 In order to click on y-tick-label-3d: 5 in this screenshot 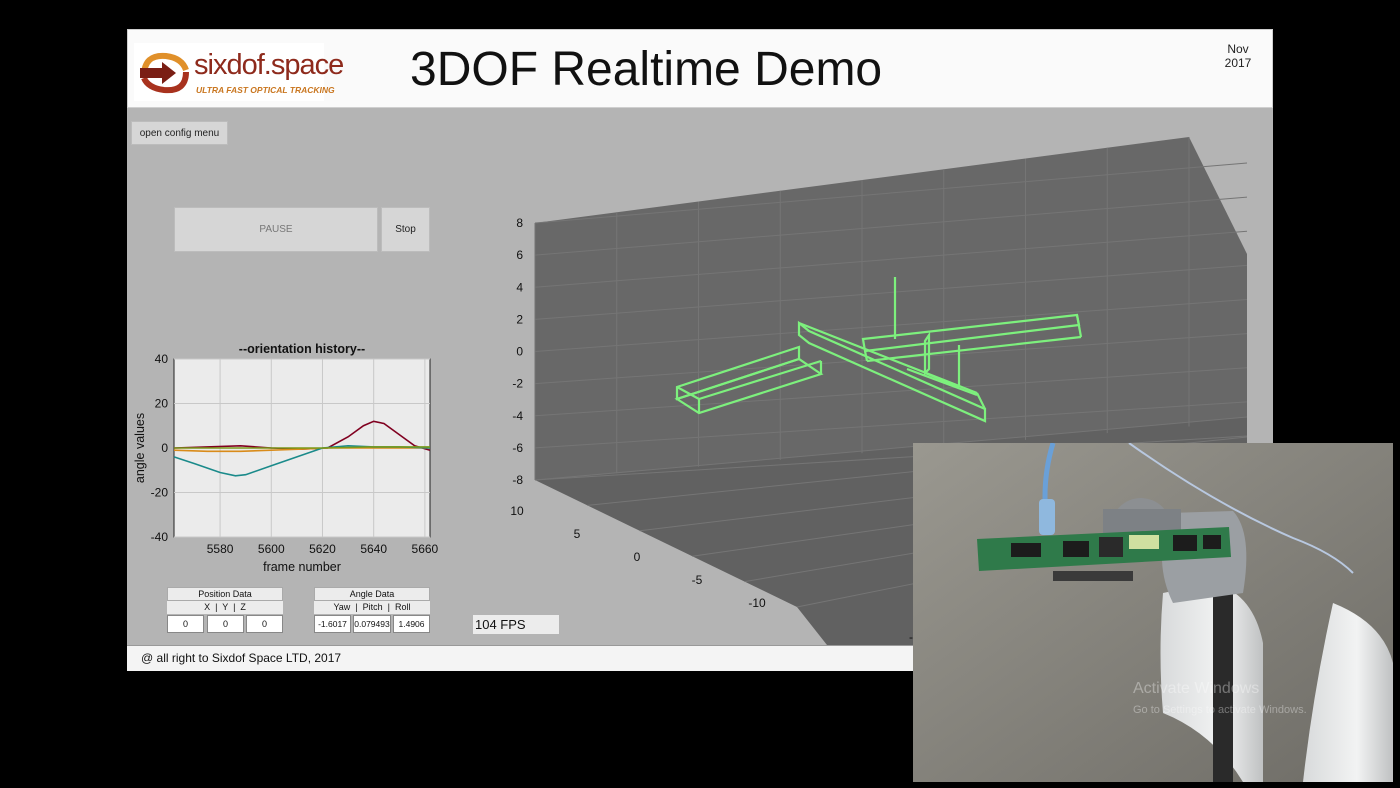, I will do `click(577, 534)`.